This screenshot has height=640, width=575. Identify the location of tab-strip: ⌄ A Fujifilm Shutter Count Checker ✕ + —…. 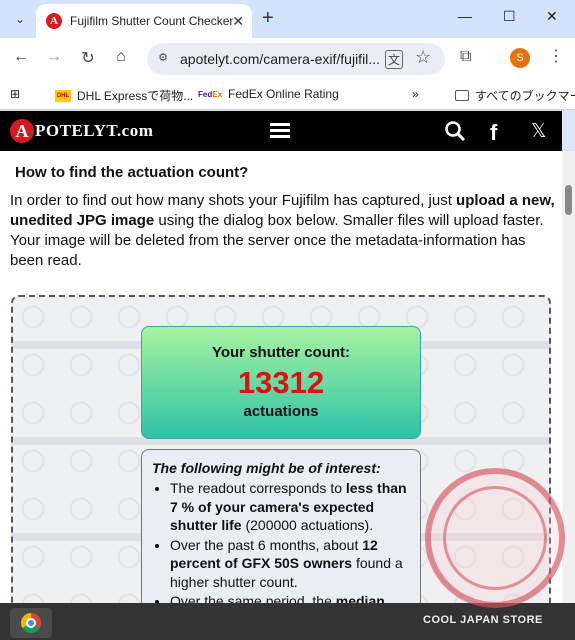
(287, 19).